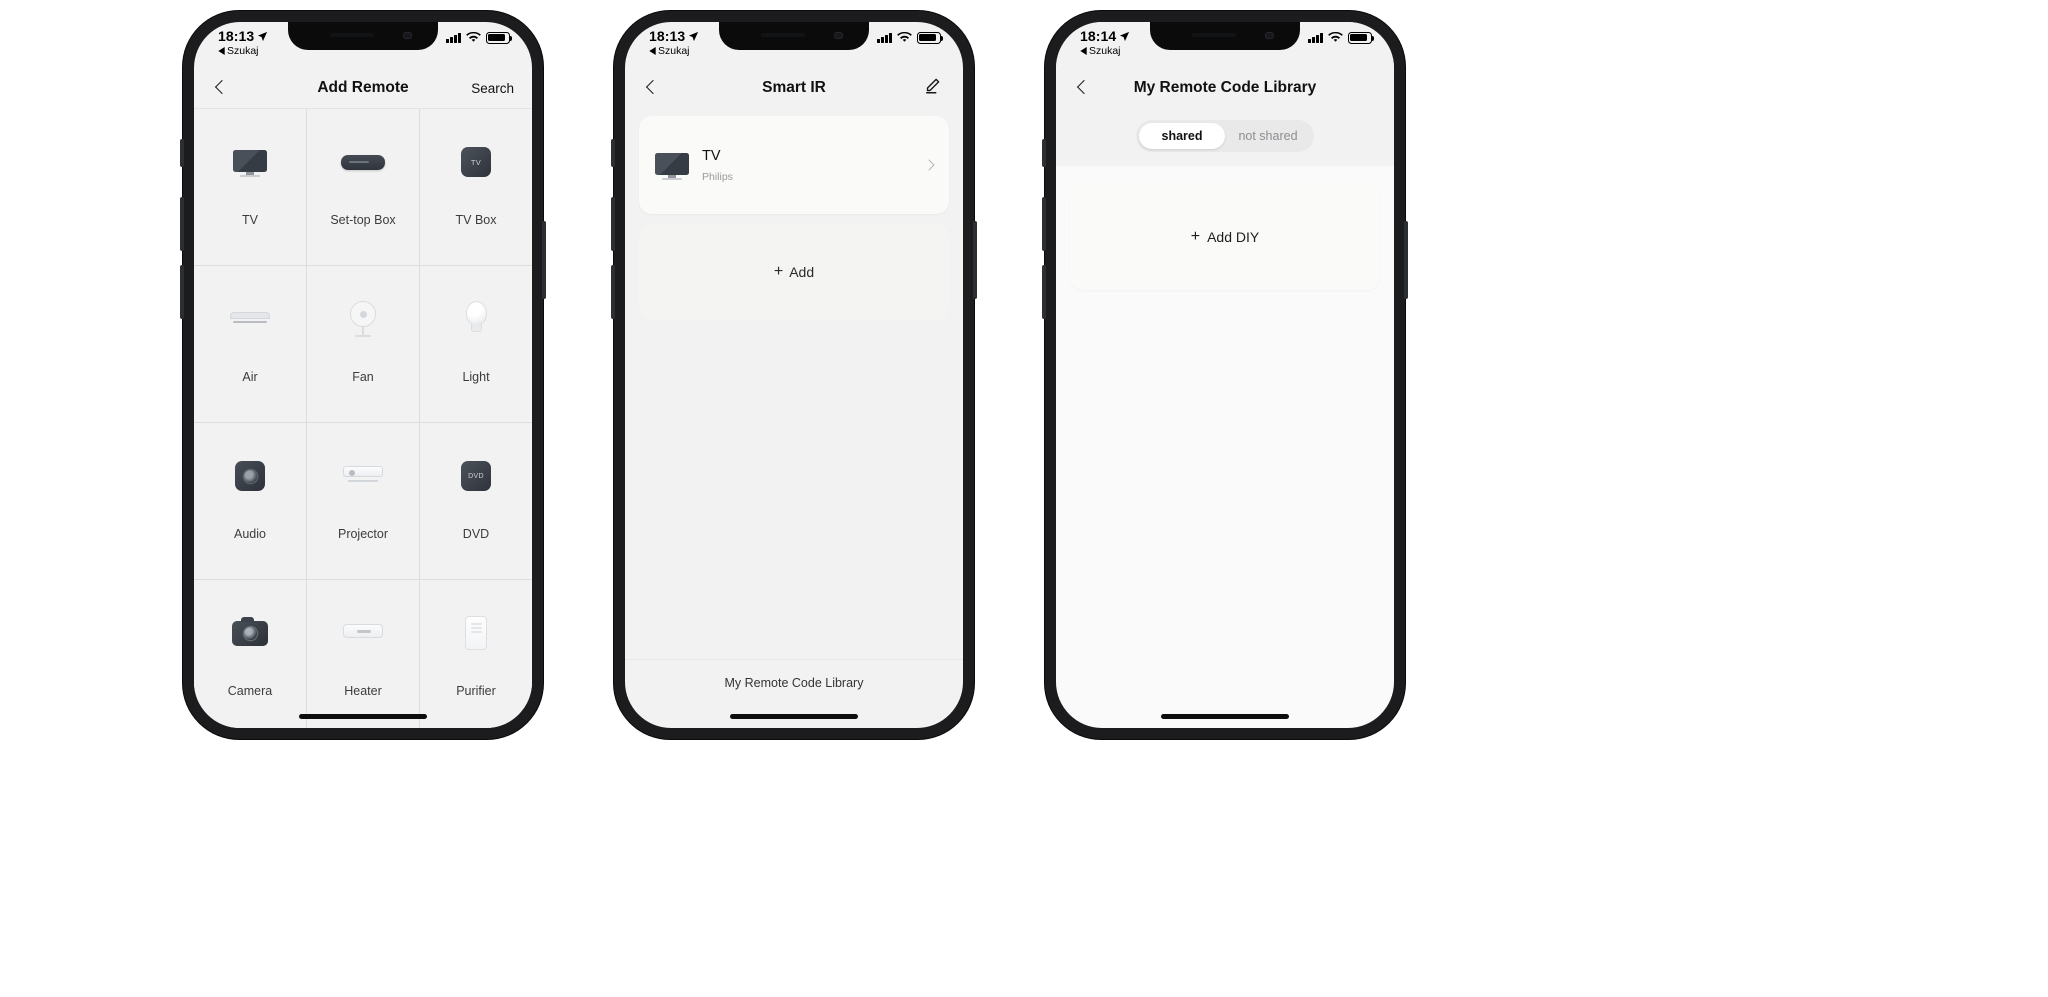  Describe the element at coordinates (476, 319) in the screenshot. I see `light-bulb-icon` at that location.